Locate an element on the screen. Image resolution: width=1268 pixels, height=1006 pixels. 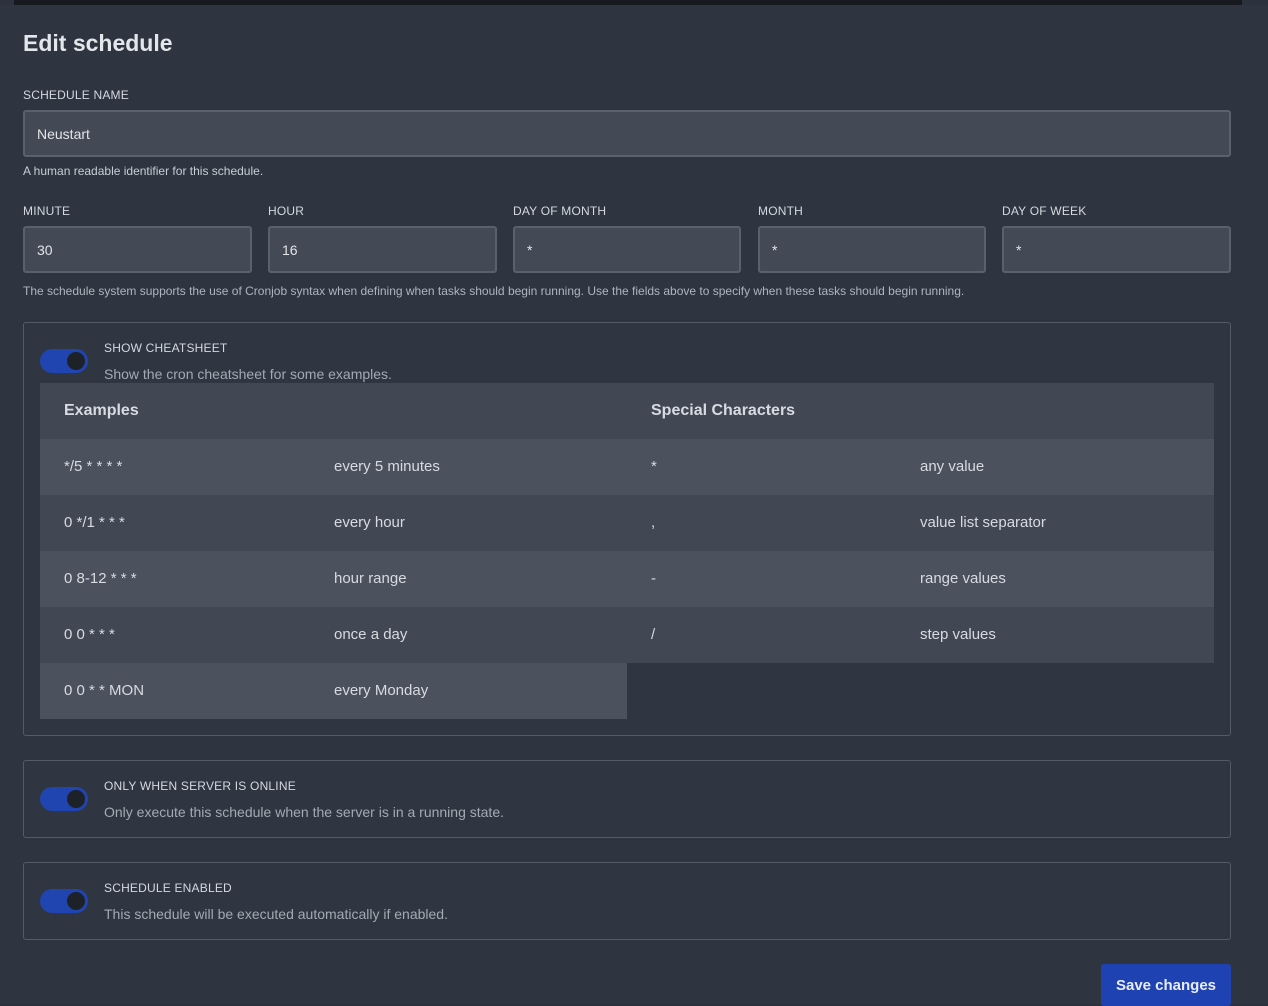
only-online-toggle is located at coordinates (64, 799).